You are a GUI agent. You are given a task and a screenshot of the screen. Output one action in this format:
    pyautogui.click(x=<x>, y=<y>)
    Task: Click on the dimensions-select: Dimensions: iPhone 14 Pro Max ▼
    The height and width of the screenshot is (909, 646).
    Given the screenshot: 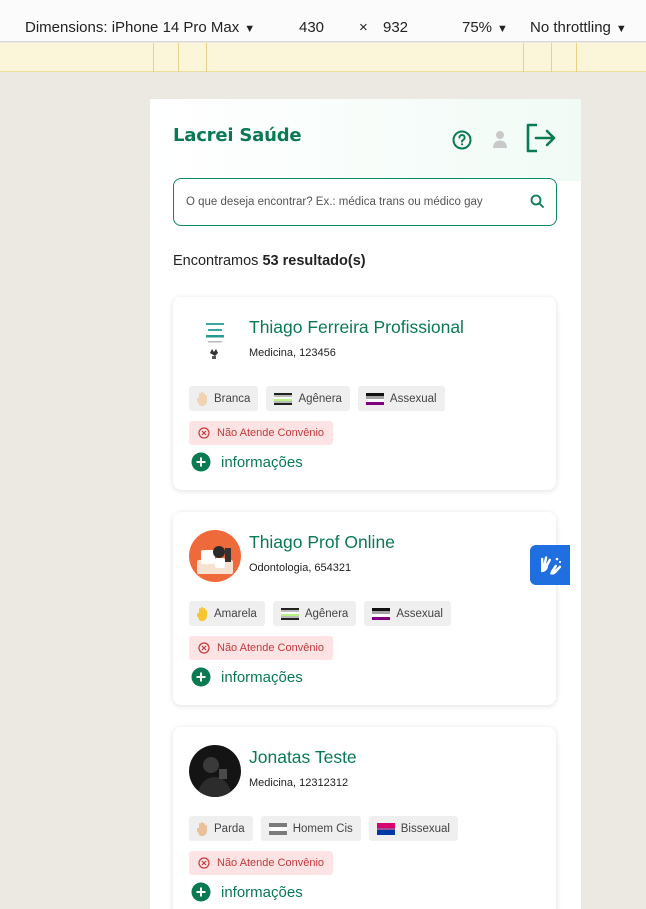 What is the action you would take?
    pyautogui.click(x=140, y=27)
    